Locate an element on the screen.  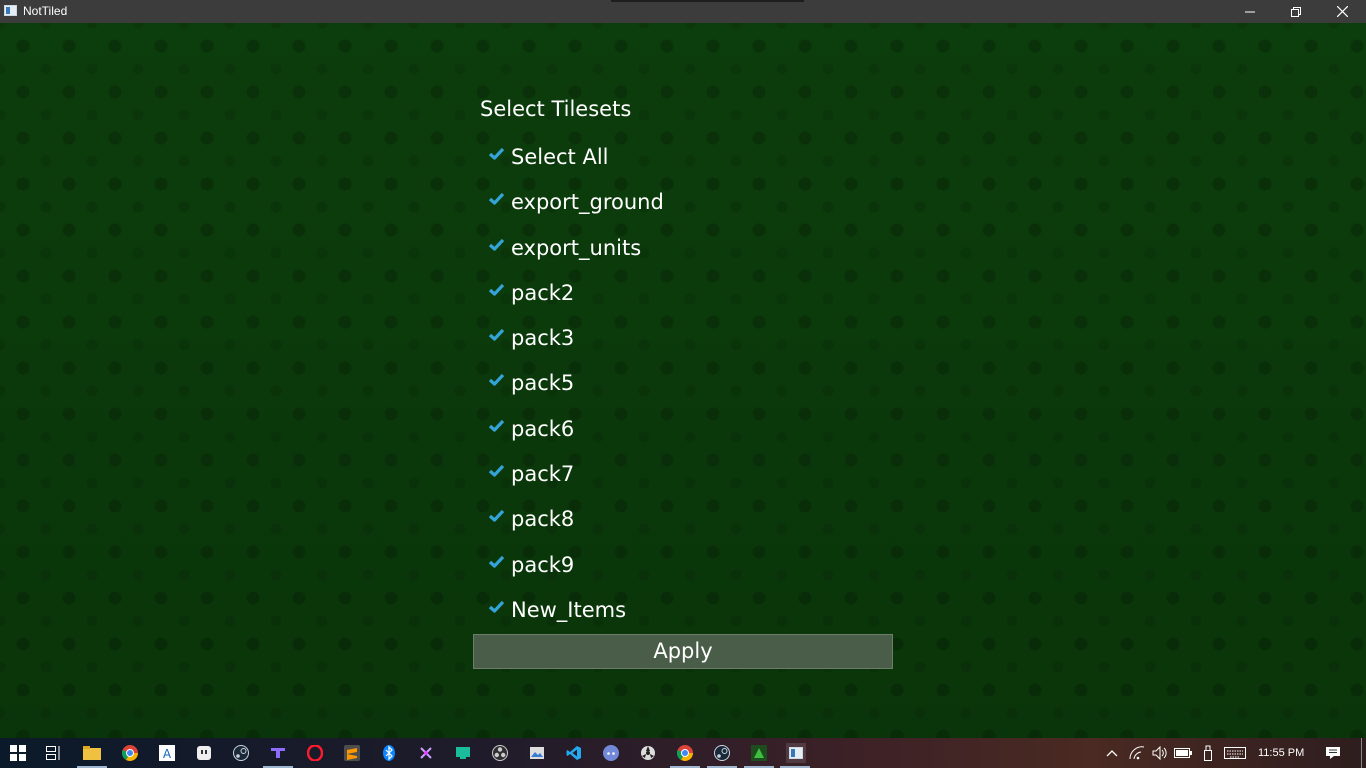
notification-icon is located at coordinates (1333, 753).